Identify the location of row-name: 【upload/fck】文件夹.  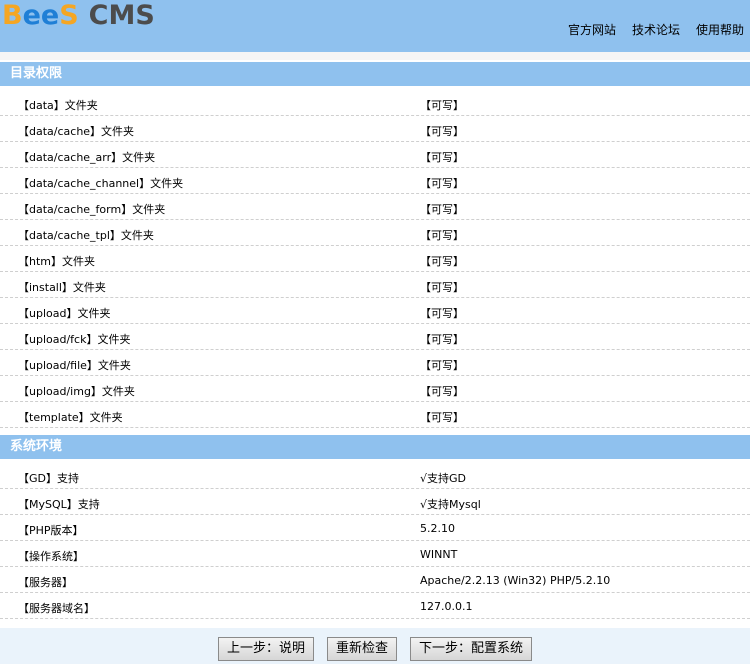
(74, 339).